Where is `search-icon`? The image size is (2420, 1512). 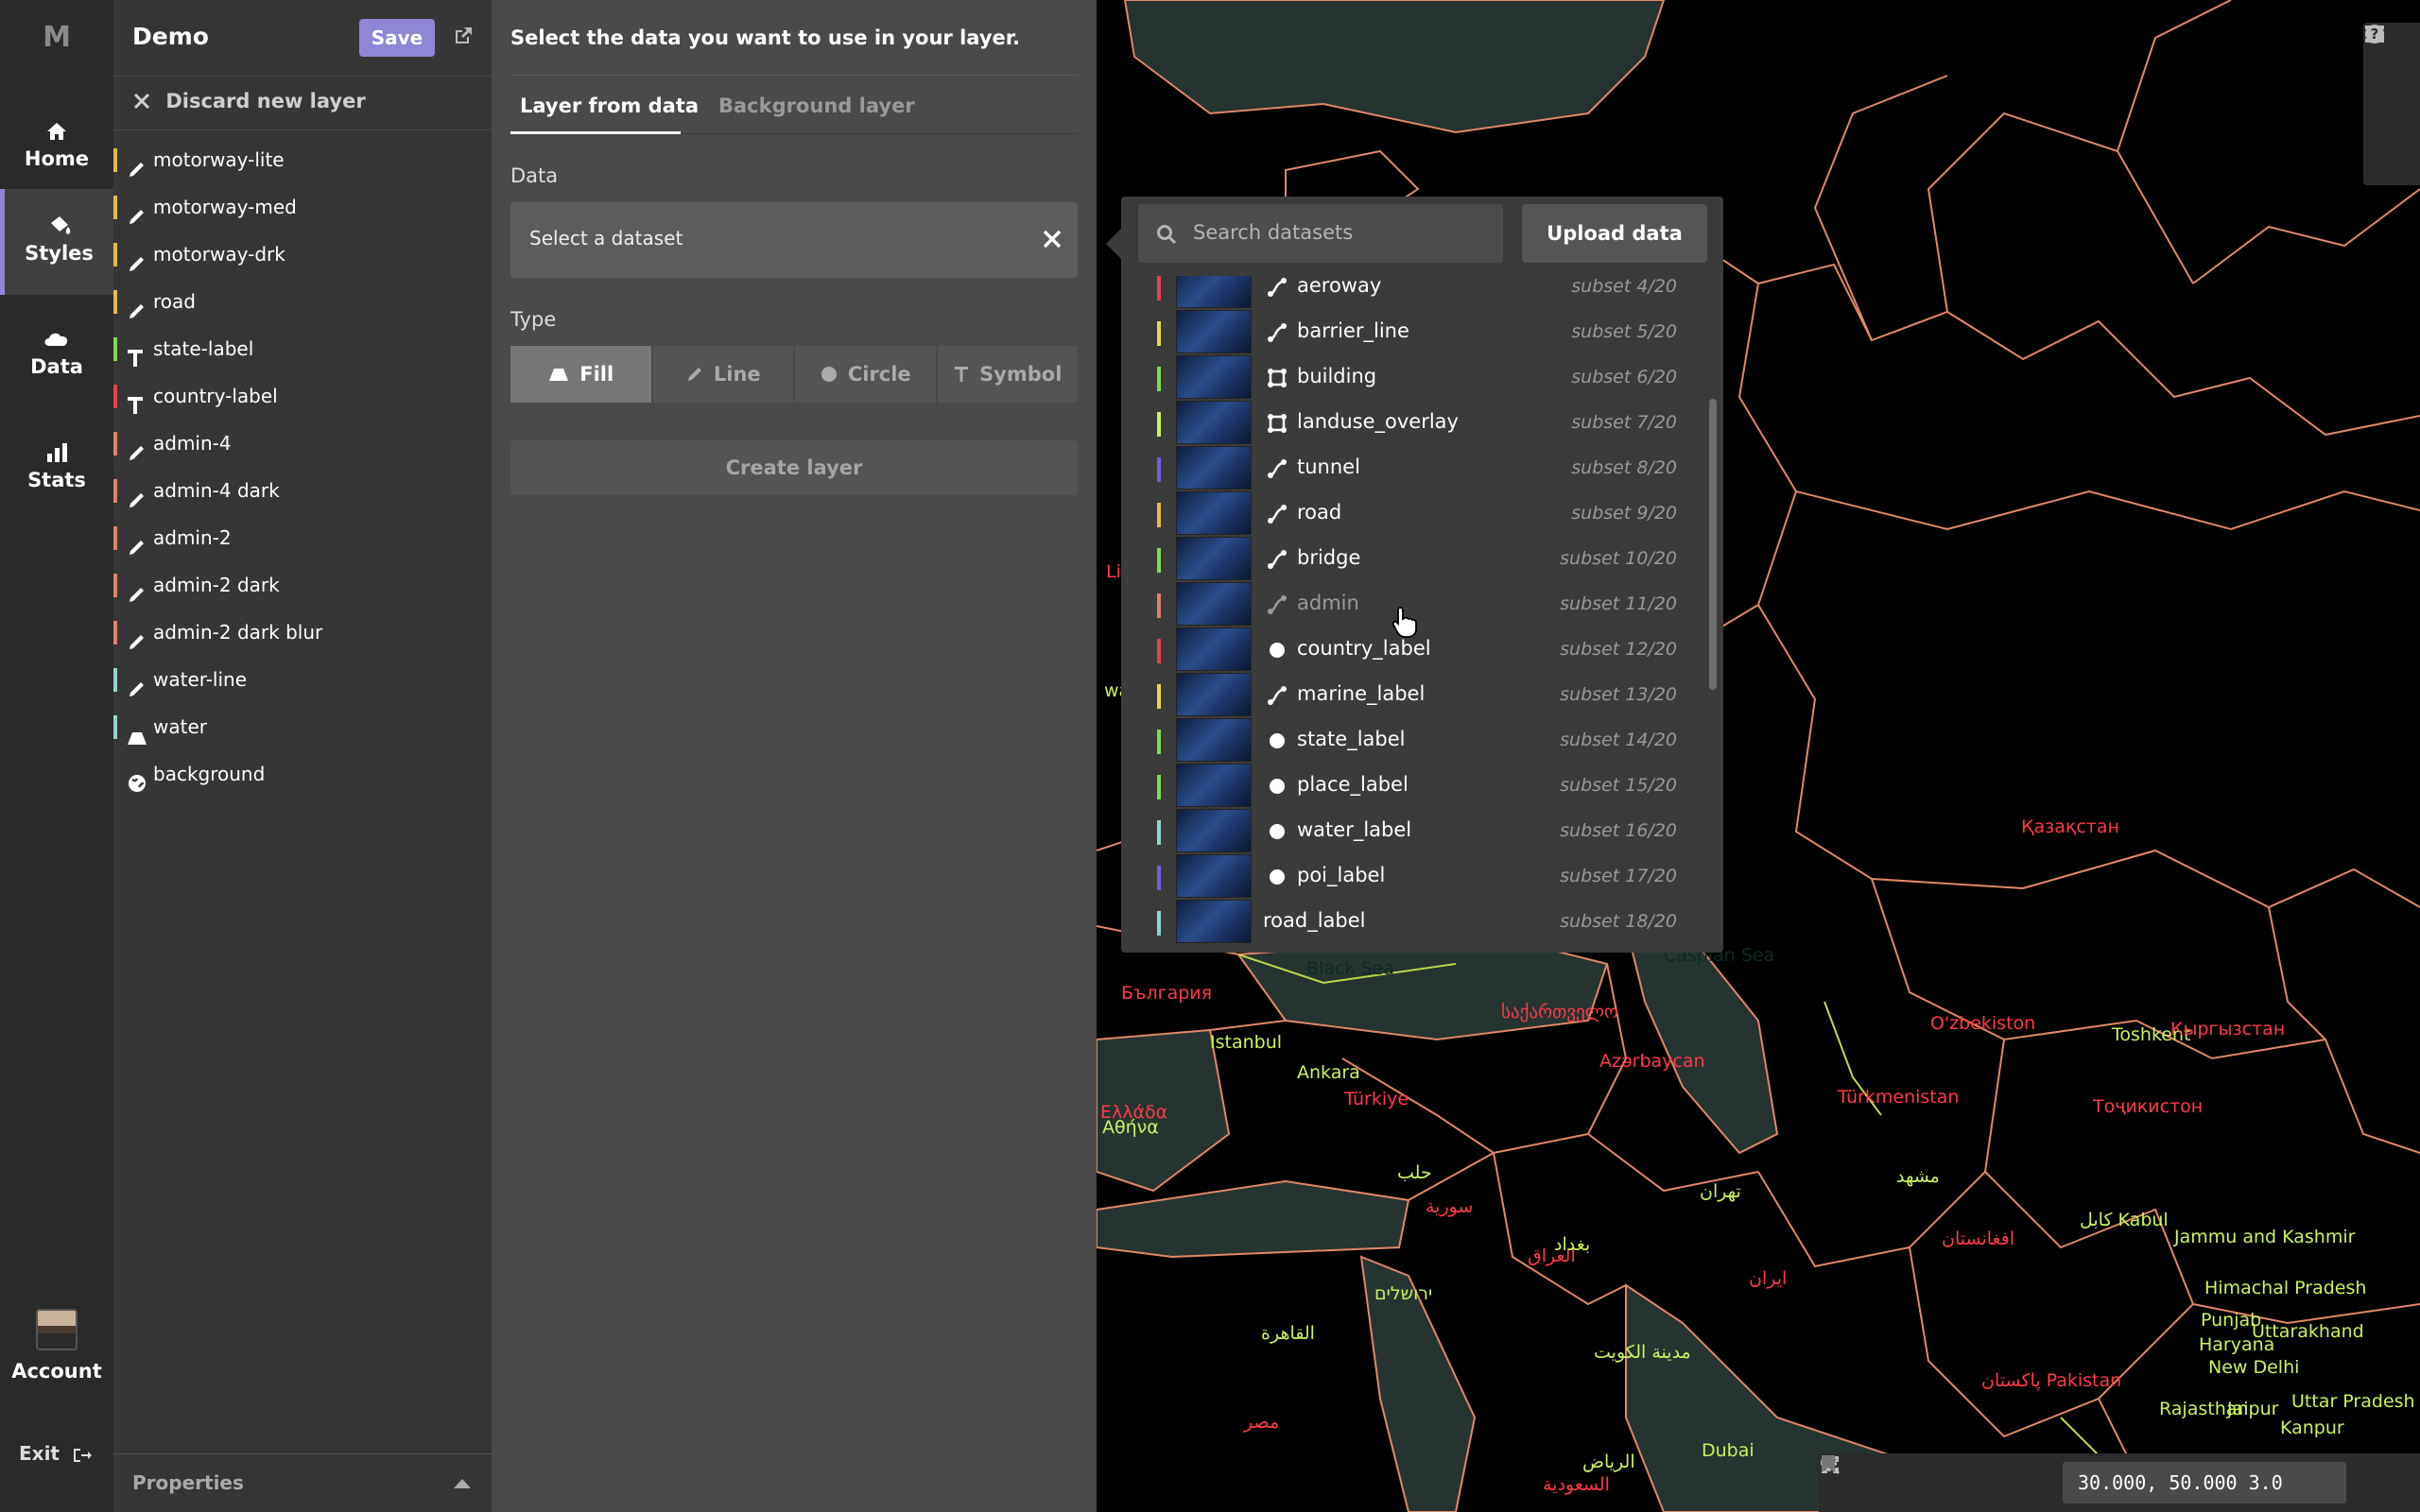
search-icon is located at coordinates (1167, 236).